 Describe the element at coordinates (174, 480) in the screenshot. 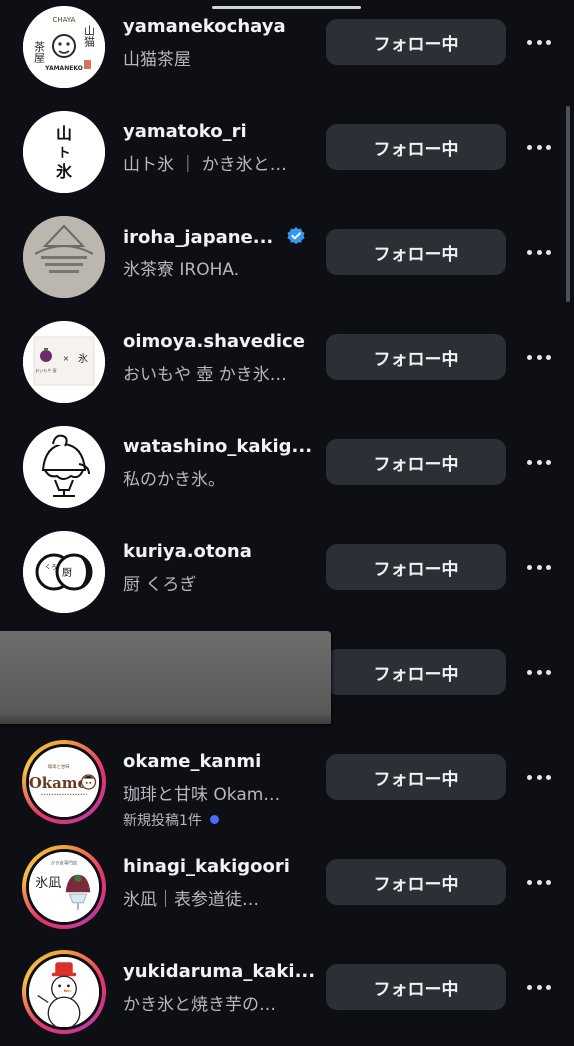

I see `display-name: 私のかき氷。` at that location.